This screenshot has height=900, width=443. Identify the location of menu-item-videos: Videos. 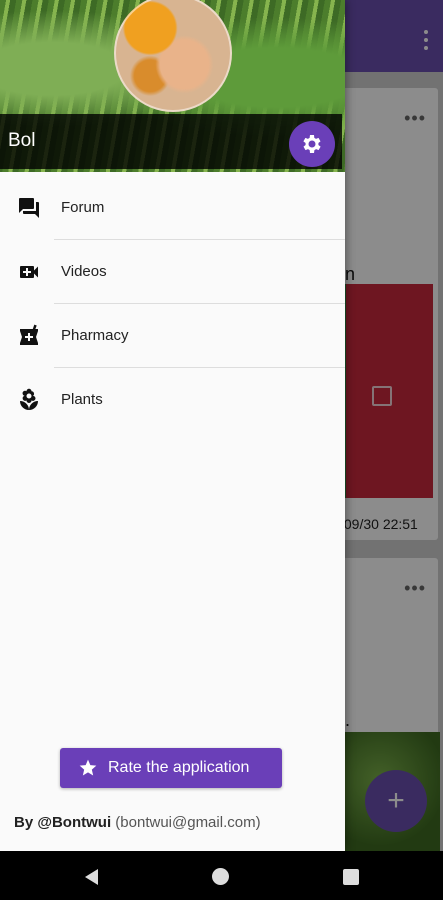
(172, 272).